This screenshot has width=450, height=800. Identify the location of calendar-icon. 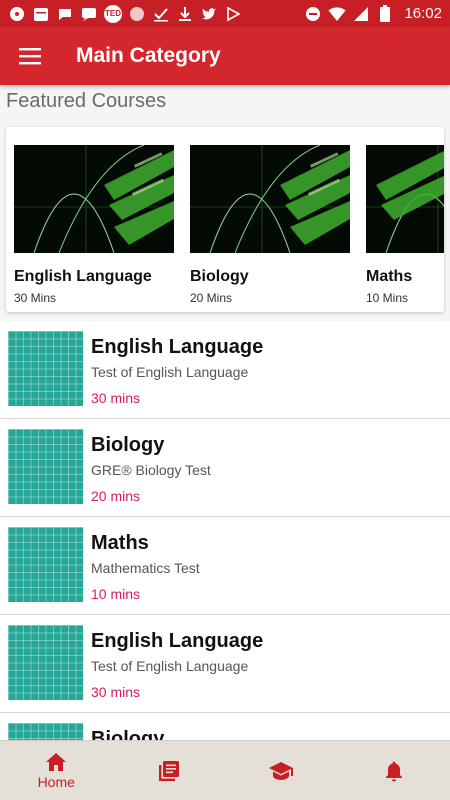
(41, 14).